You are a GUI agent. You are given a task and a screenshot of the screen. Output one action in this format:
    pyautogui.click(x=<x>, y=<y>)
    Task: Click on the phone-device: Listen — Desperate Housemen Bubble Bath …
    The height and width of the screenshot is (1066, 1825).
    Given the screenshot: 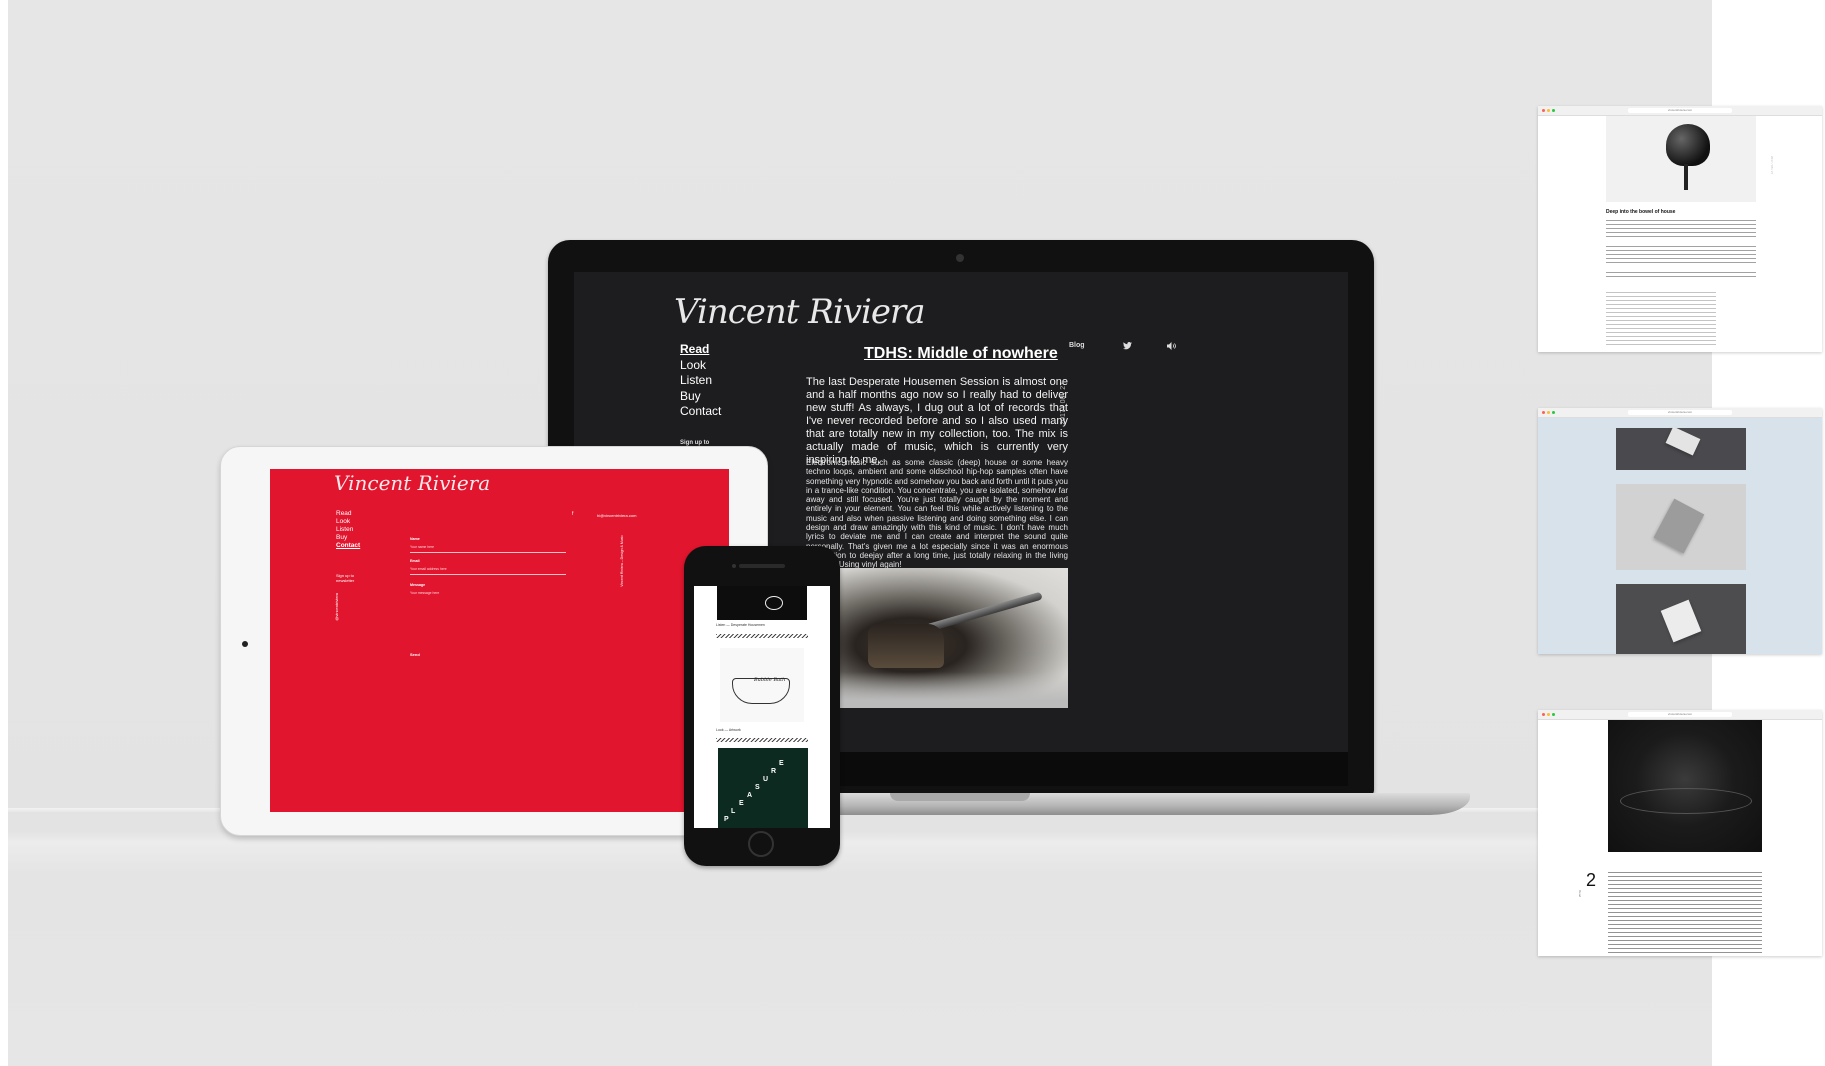 What is the action you would take?
    pyautogui.click(x=762, y=706)
    